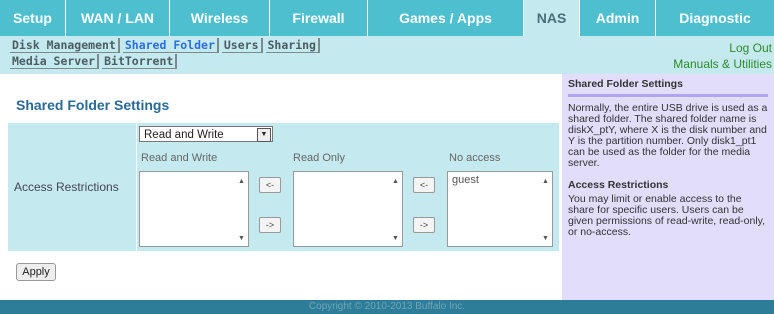  I want to click on no-access-listbox: guest ▲ ▼, so click(500, 209).